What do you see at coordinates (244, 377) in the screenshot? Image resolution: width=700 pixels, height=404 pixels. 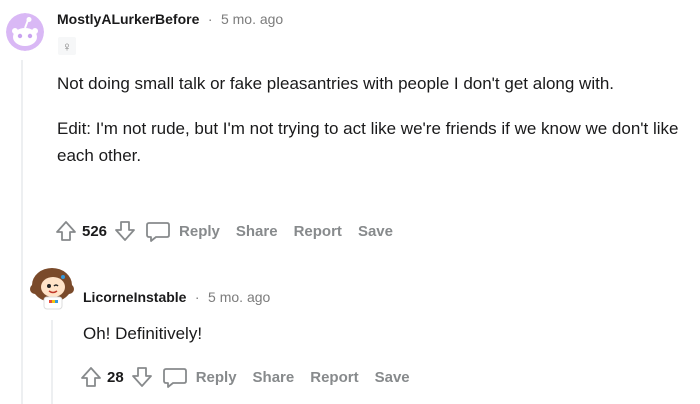 I see `comment-actions: 28 Reply Share Report Save` at bounding box center [244, 377].